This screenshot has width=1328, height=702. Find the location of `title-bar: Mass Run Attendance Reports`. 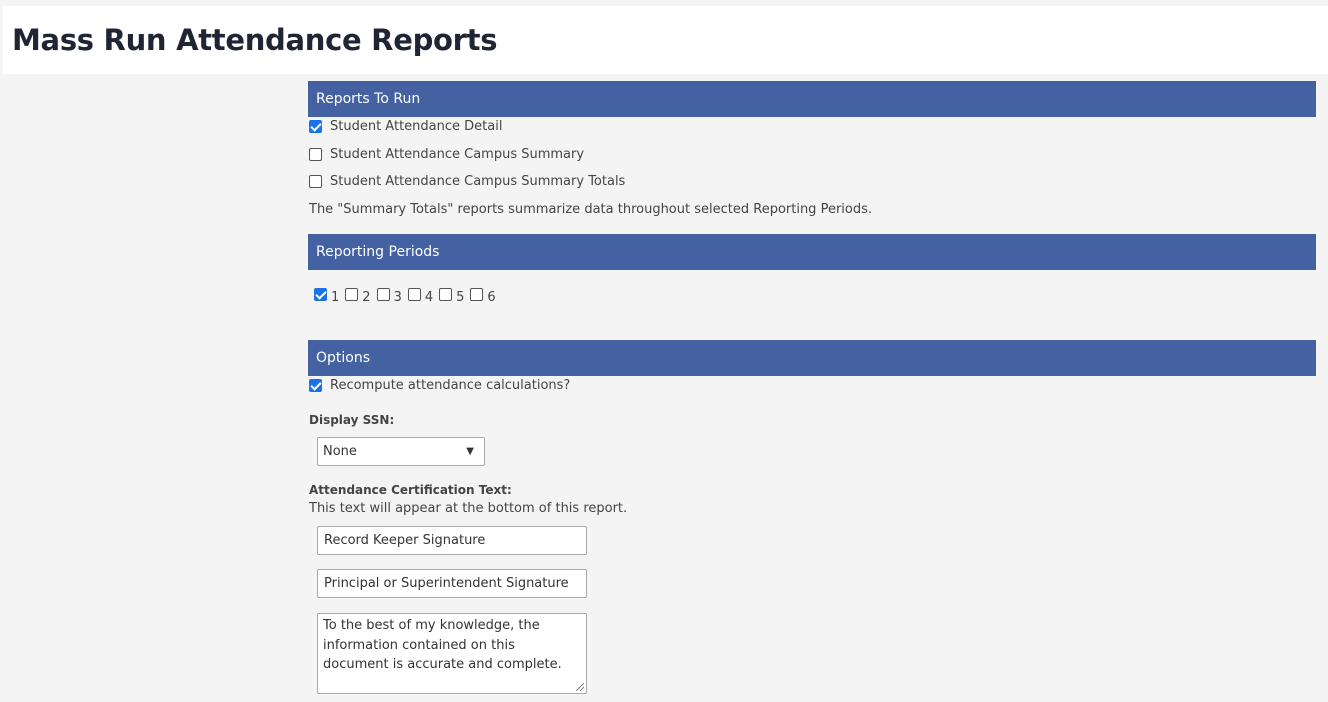

title-bar: Mass Run Attendance Reports is located at coordinates (665, 40).